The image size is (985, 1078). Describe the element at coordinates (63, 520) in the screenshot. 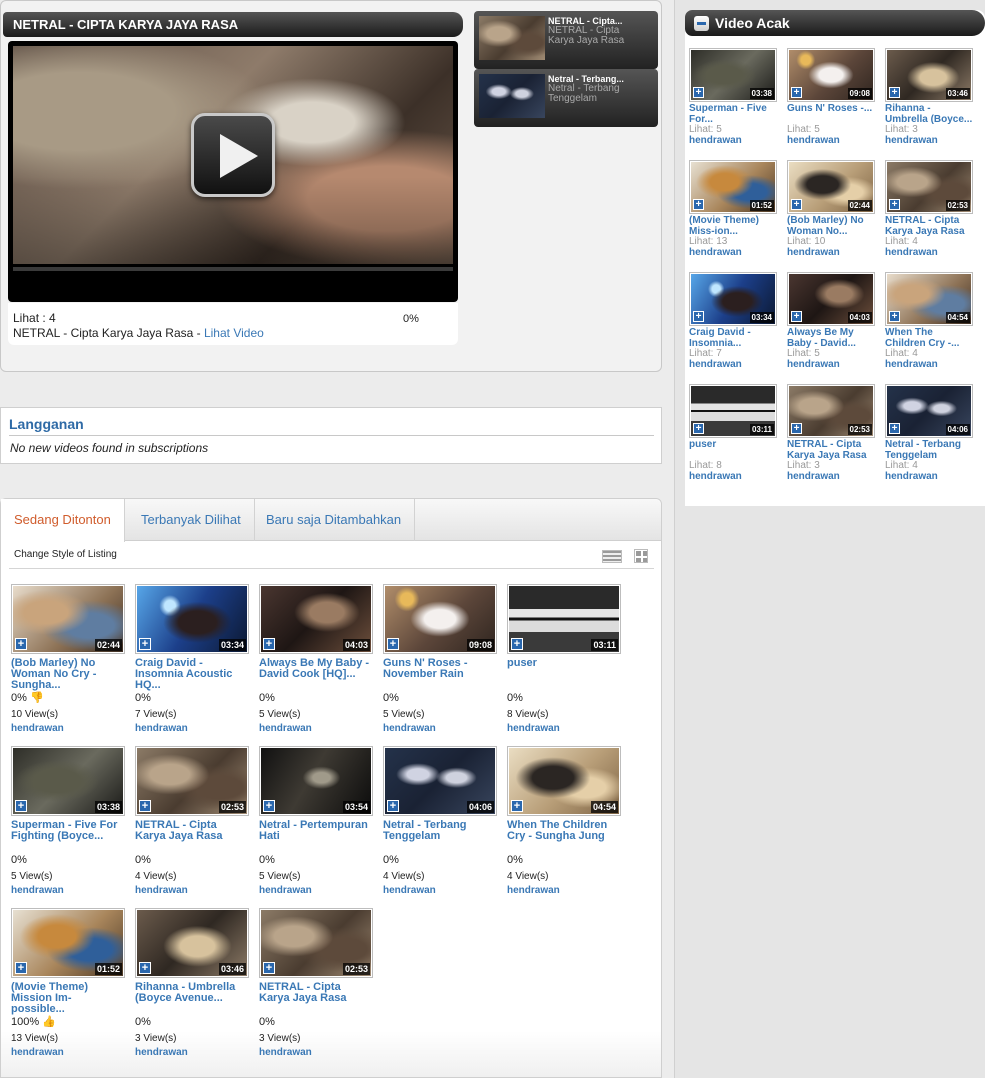

I see `tab-sedang-ditonton: Sedang Ditonton` at that location.